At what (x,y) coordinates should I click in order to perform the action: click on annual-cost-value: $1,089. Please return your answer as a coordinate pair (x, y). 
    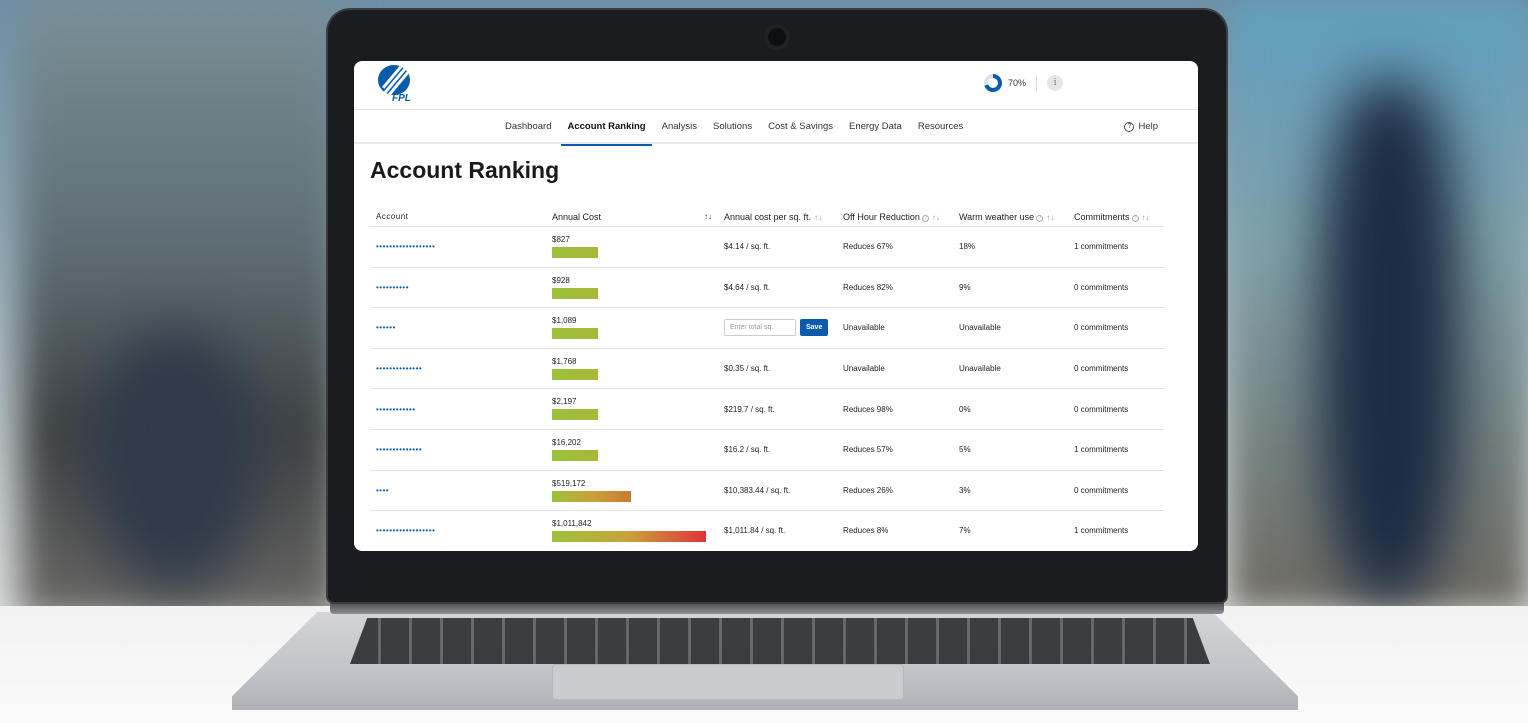
    Looking at the image, I should click on (564, 321).